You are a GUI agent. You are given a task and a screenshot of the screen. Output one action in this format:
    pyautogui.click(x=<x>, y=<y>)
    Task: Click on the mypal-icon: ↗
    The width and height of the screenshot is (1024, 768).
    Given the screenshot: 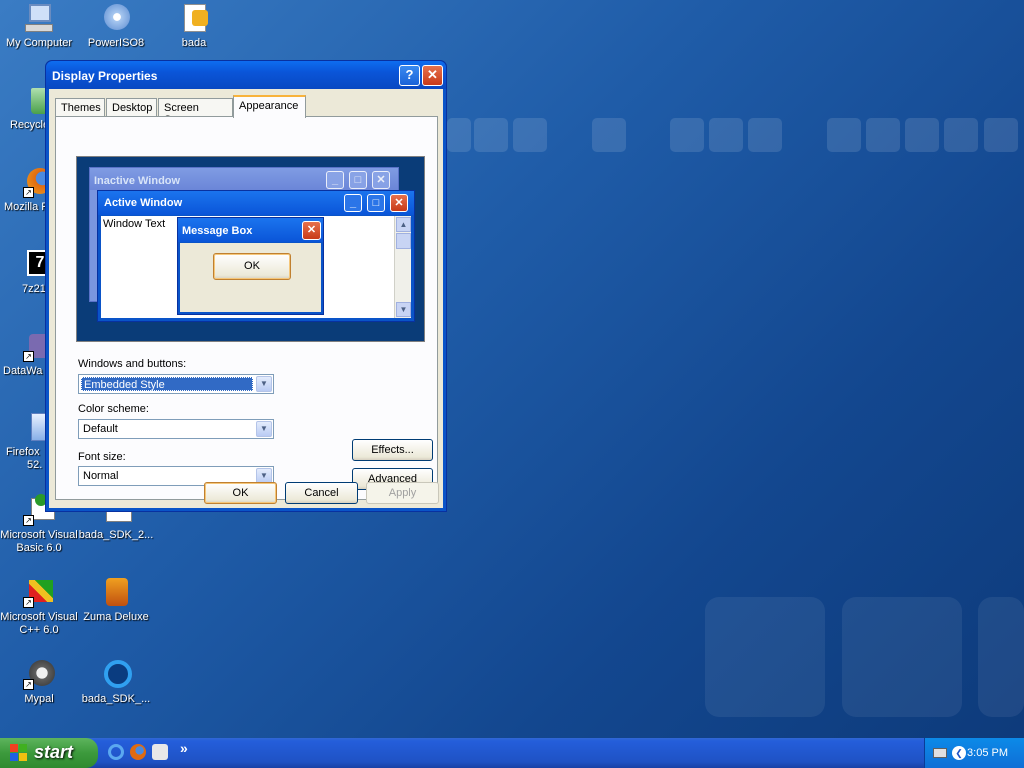 What is the action you would take?
    pyautogui.click(x=39, y=674)
    